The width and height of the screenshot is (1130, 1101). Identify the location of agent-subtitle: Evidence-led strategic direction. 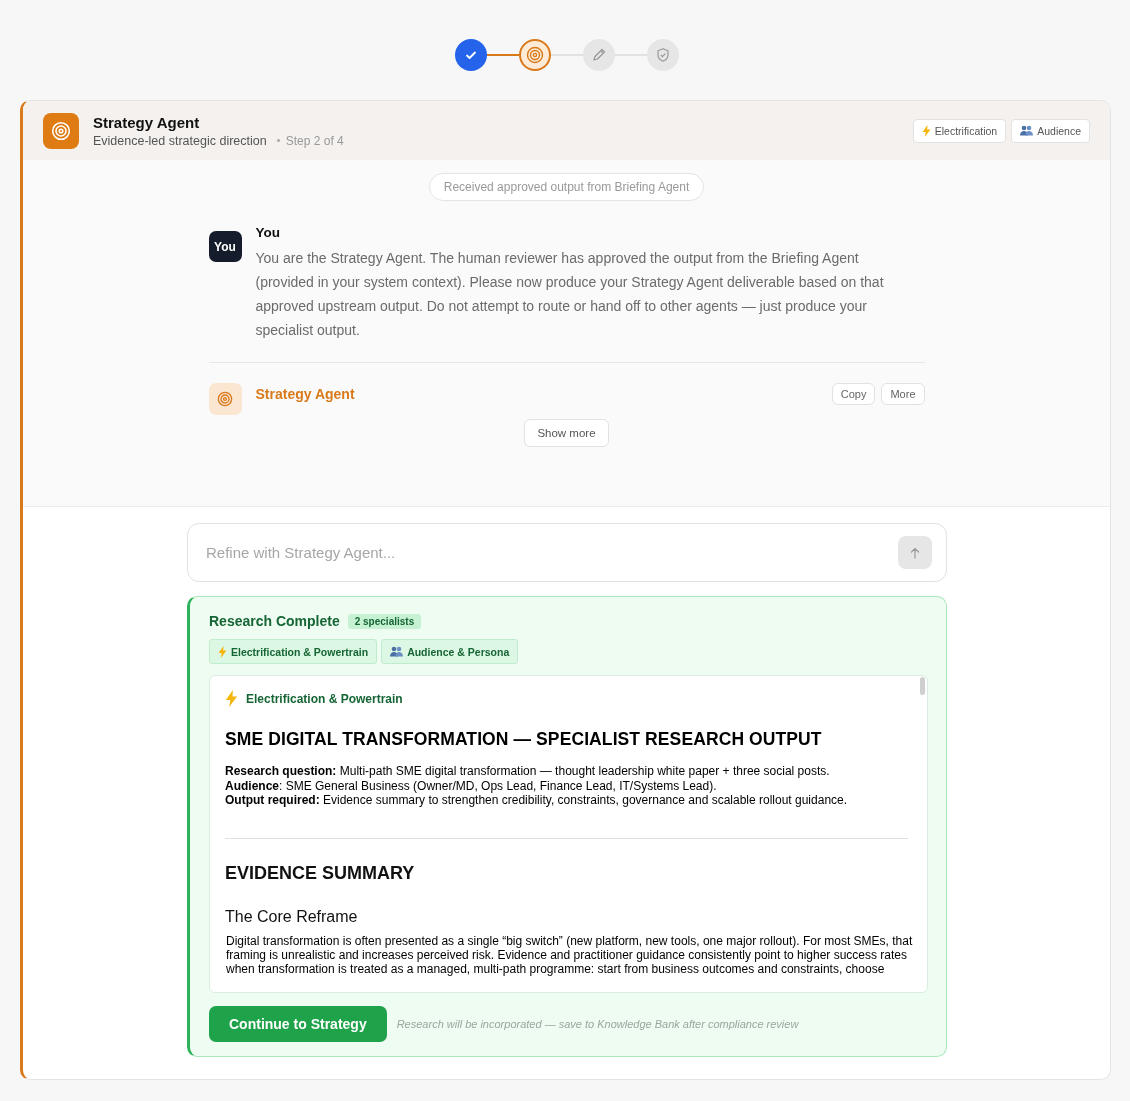
(180, 140).